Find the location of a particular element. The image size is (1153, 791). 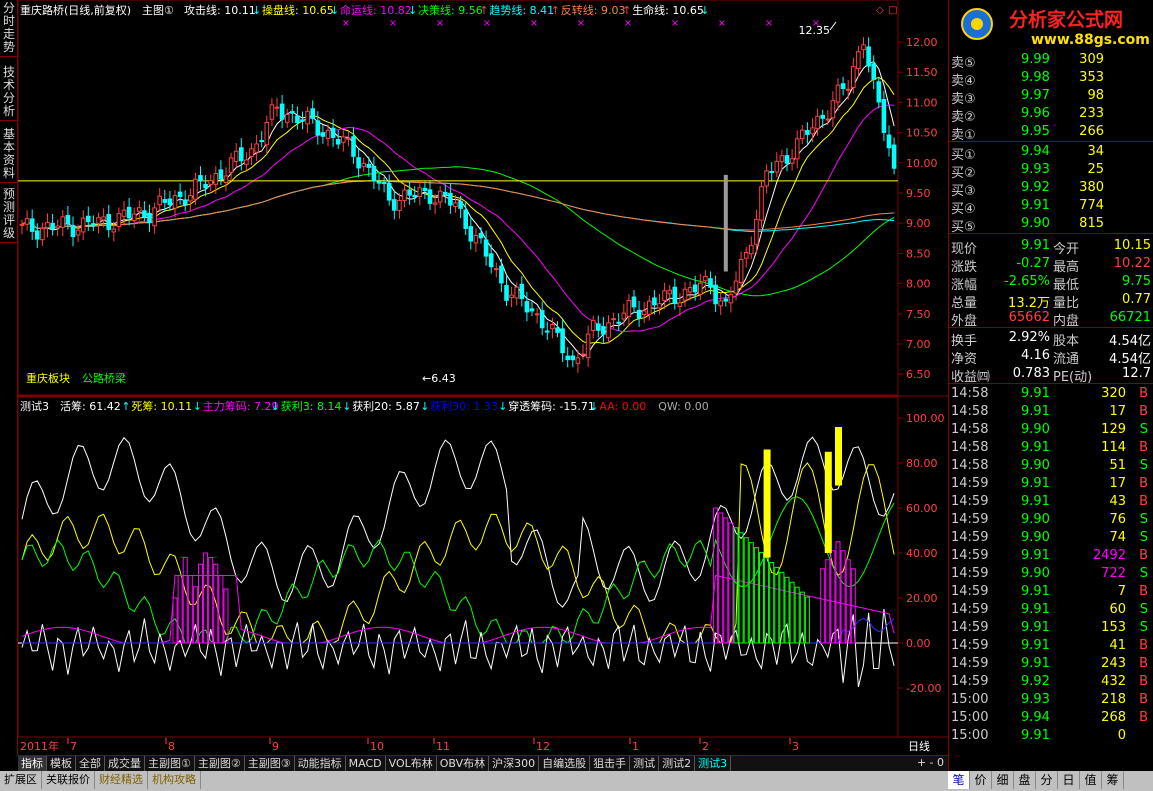

tick-volume: 43 is located at coordinates (1117, 501).